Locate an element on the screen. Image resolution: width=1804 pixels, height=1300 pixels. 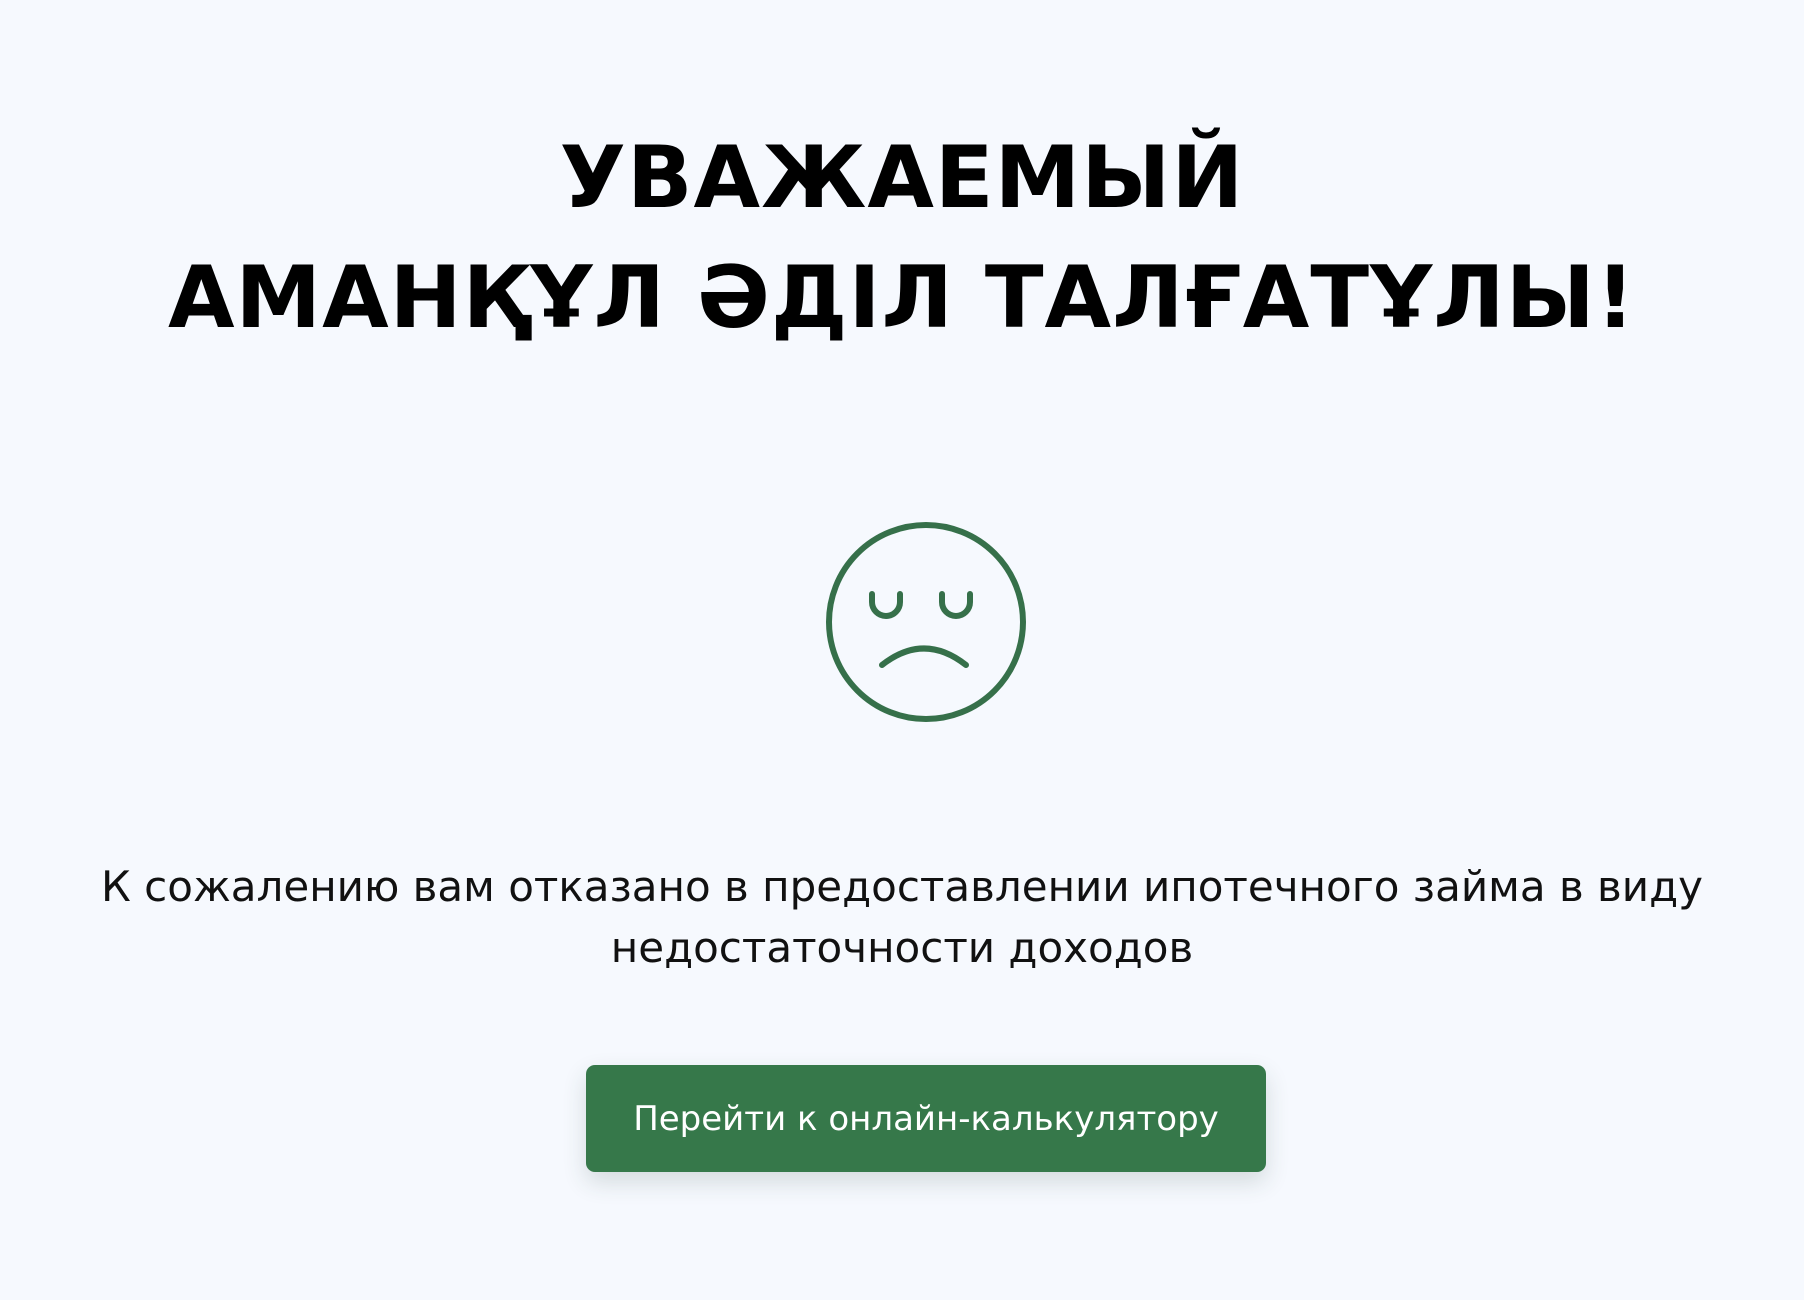
greeting-line-salutation: УВАЖАЕМЫЙ is located at coordinates (902, 178).